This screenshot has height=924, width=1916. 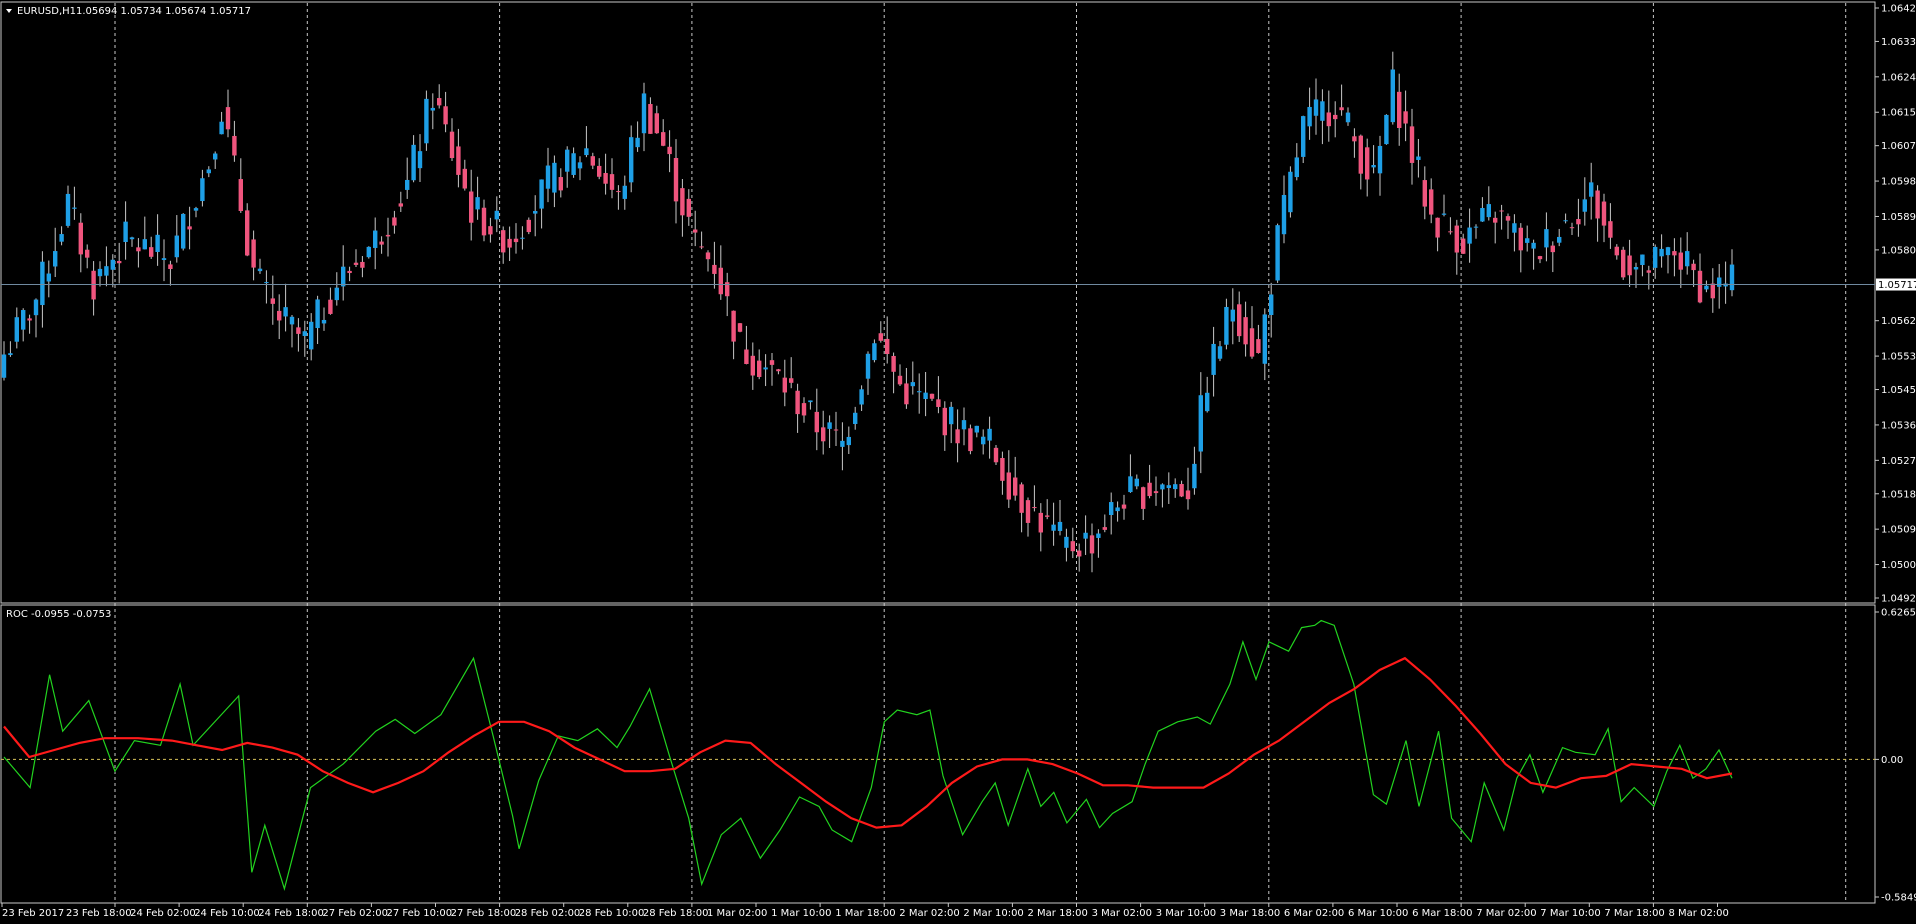 I want to click on price-tick-label: 1.06420, so click(x=1898, y=9).